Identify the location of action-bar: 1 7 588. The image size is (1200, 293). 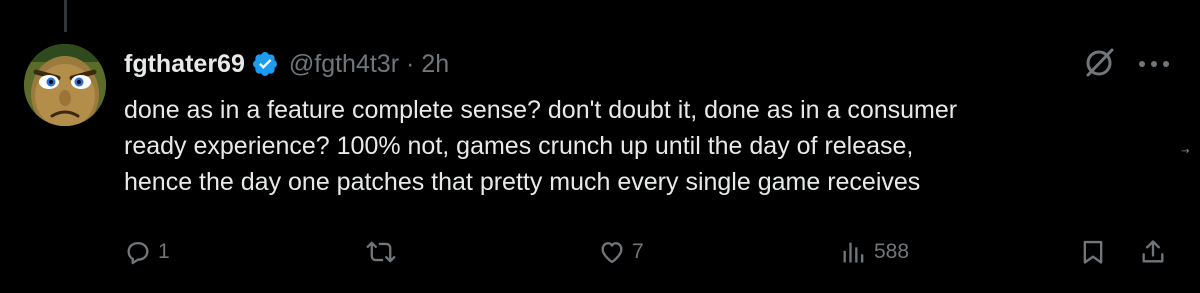
(600, 252).